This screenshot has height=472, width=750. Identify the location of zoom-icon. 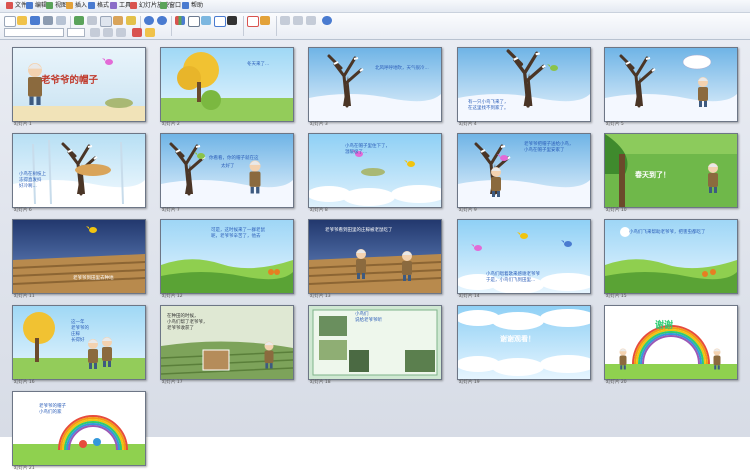
(232, 20).